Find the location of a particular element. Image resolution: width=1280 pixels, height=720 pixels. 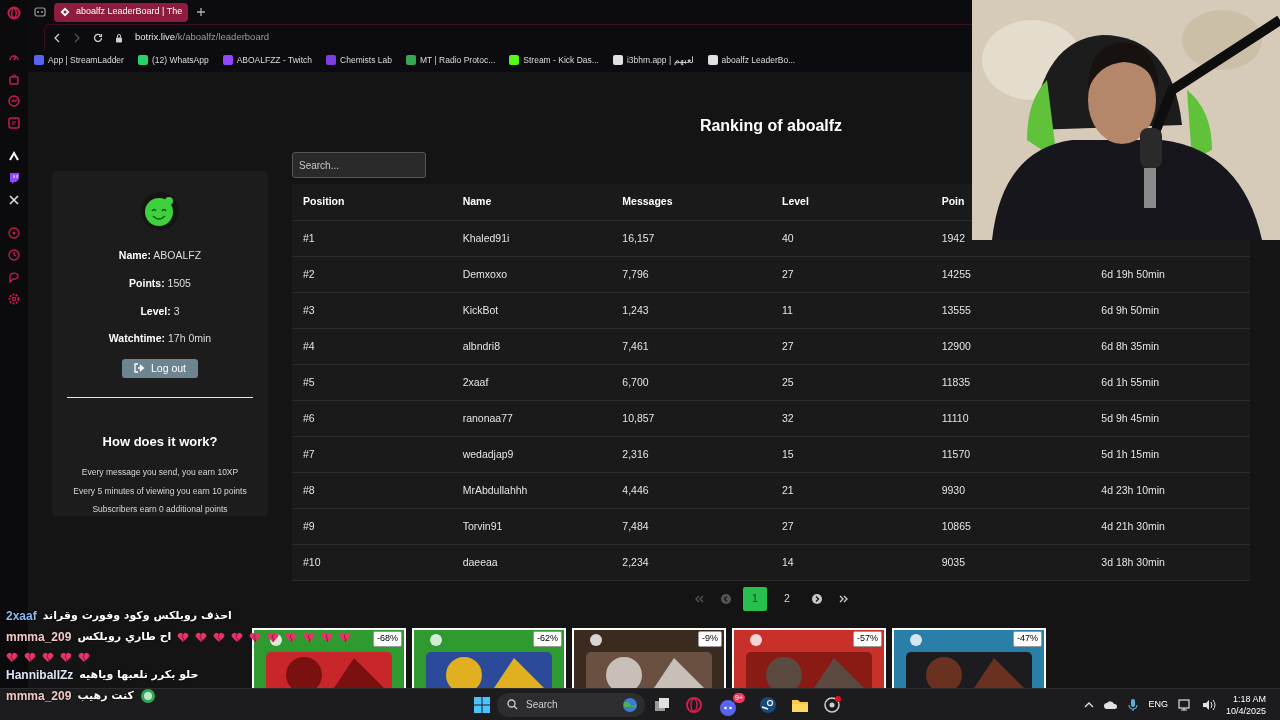

table-cell: #8 is located at coordinates (309, 489).